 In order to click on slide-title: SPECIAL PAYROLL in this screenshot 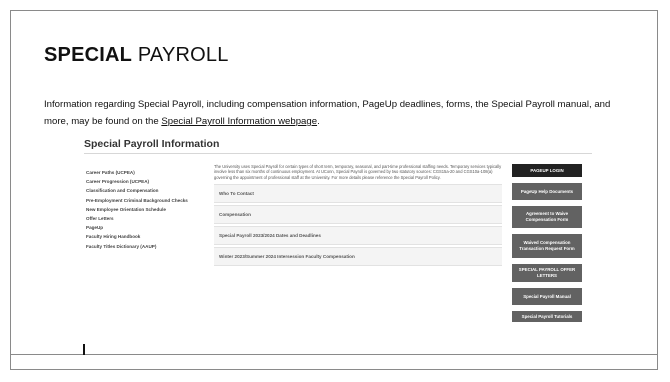, I will do `click(136, 55)`.